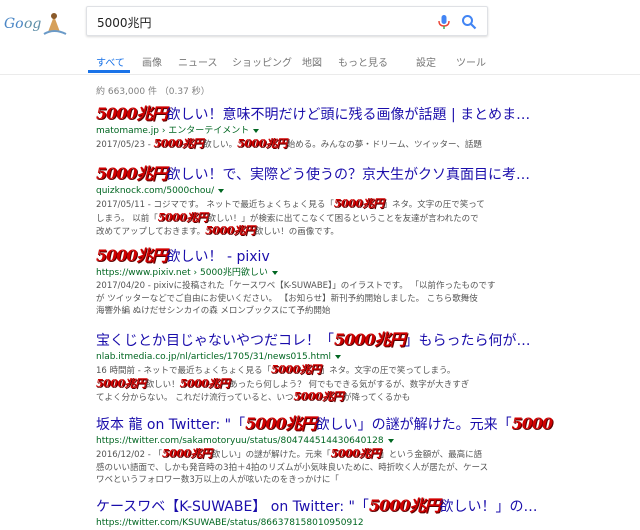 The image size is (640, 530). What do you see at coordinates (312, 61) in the screenshot?
I see `tab-maps: 地図` at bounding box center [312, 61].